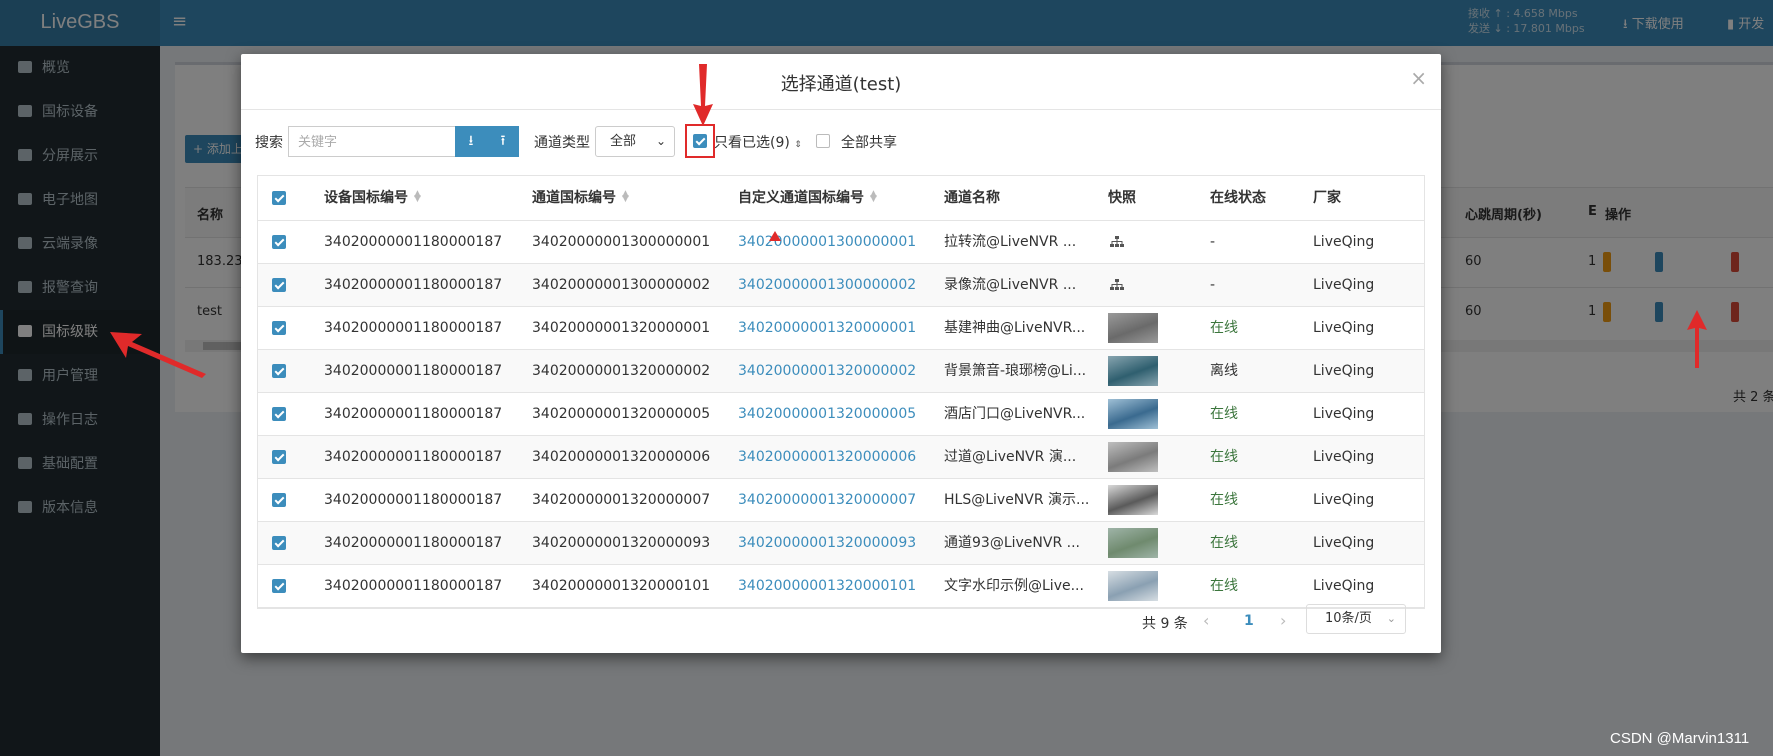  Describe the element at coordinates (621, 242) in the screenshot. I see `channel-id-cell: 34020000001300000001` at that location.